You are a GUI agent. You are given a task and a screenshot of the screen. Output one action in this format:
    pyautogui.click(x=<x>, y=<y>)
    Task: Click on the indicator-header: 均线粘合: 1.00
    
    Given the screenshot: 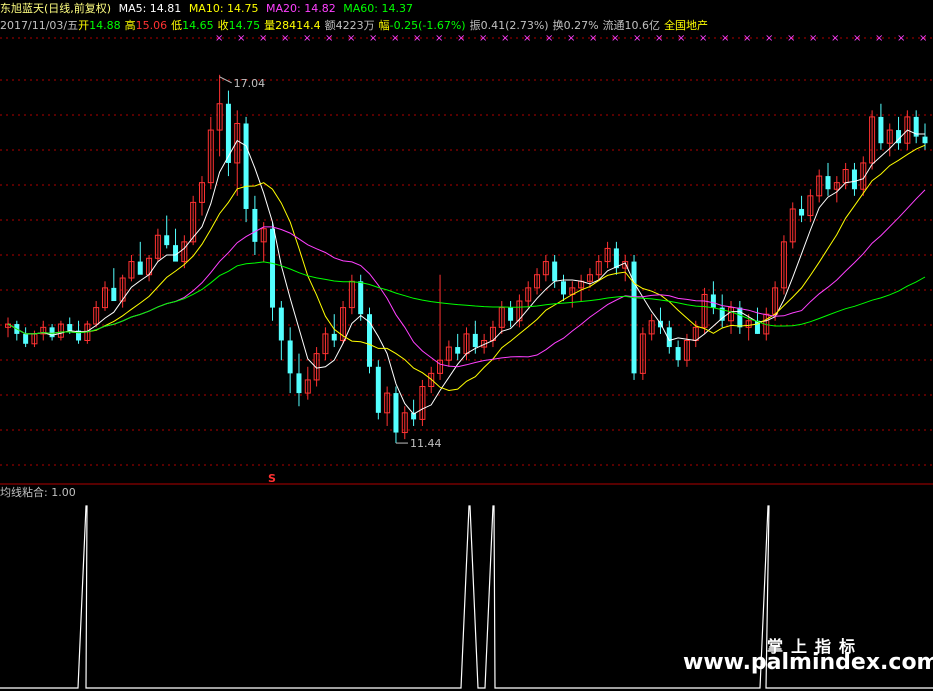 What is the action you would take?
    pyautogui.click(x=38, y=493)
    